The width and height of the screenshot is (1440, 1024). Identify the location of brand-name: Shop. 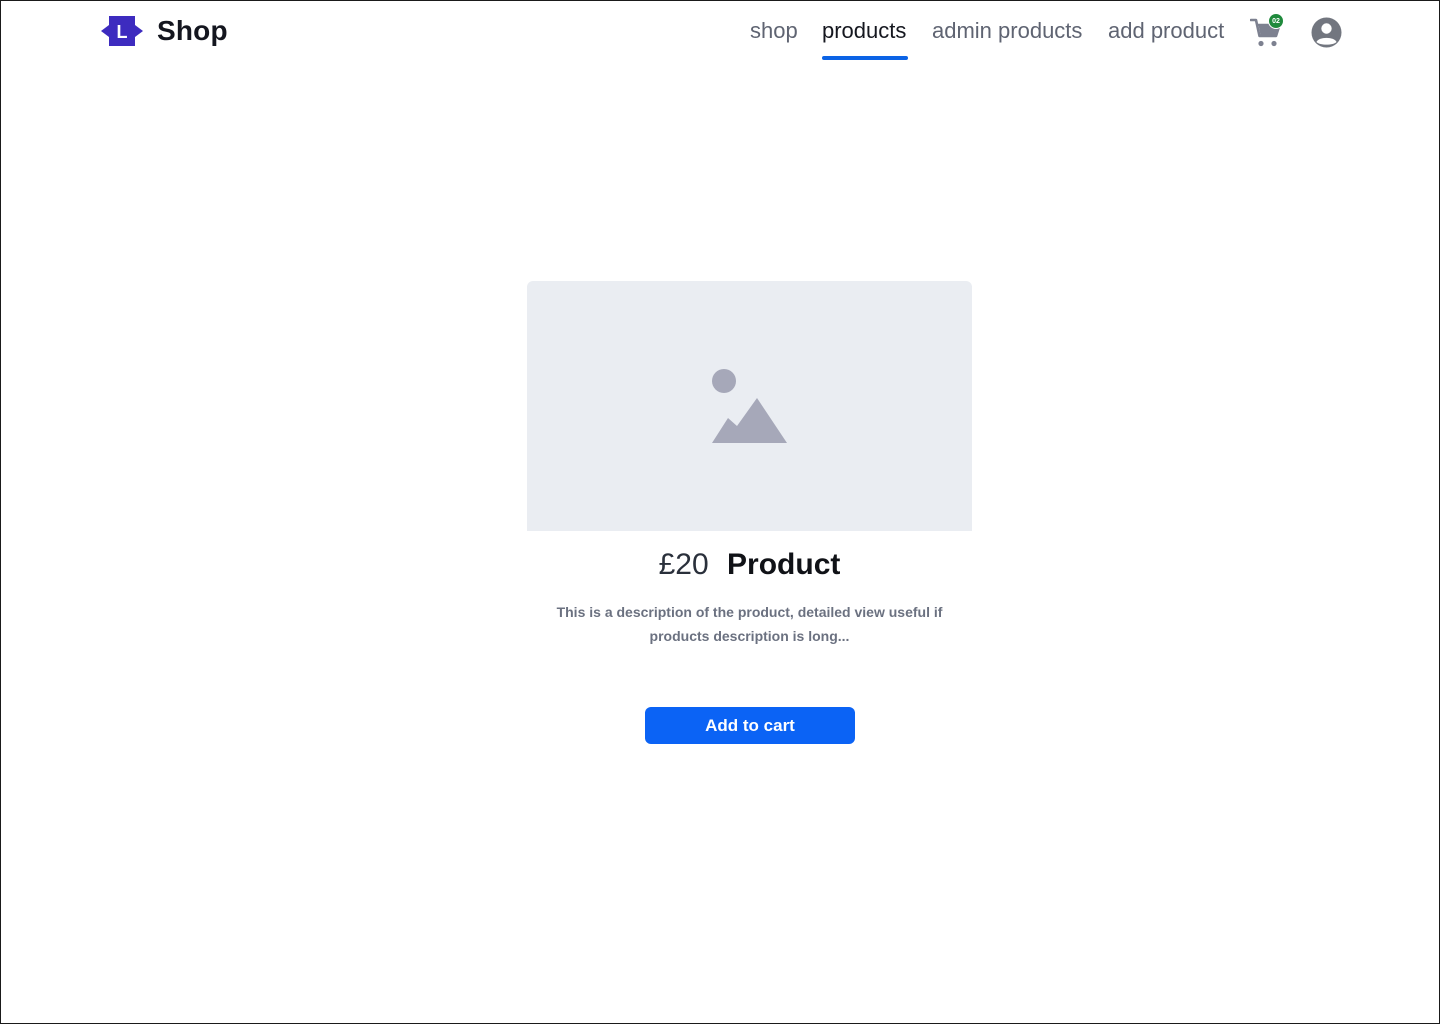
(192, 30).